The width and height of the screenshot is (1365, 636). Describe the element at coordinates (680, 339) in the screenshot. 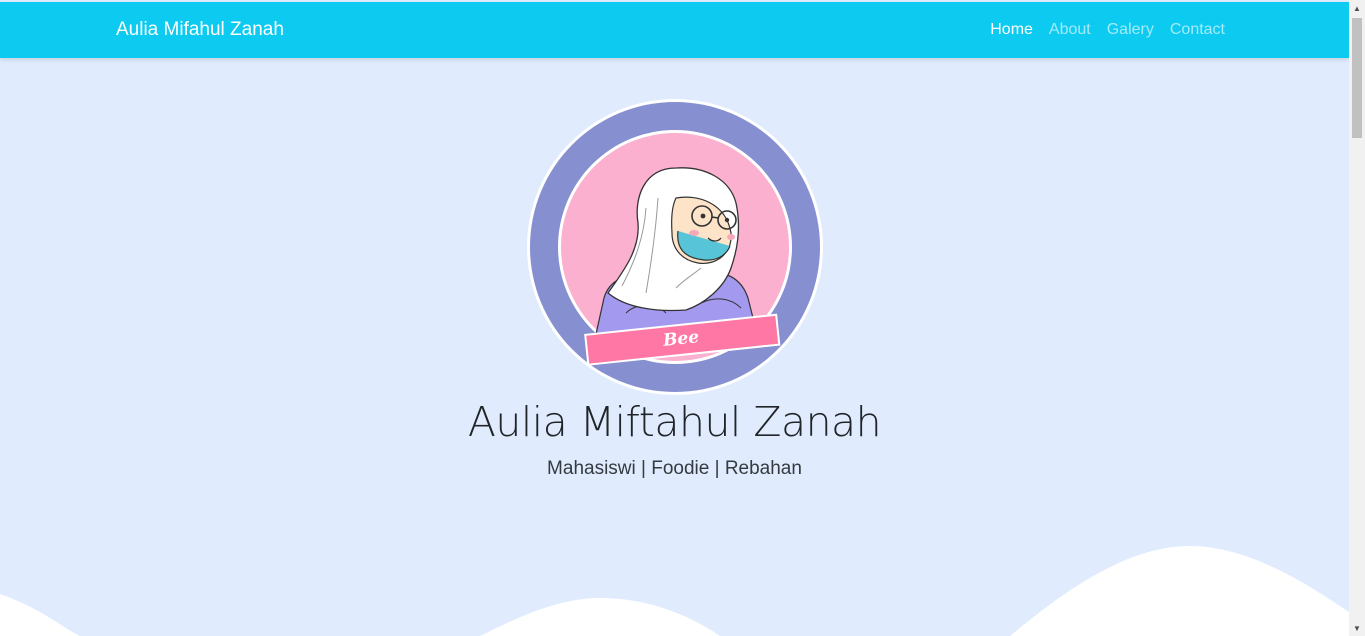

I see `avatar-caption: Bee` at that location.